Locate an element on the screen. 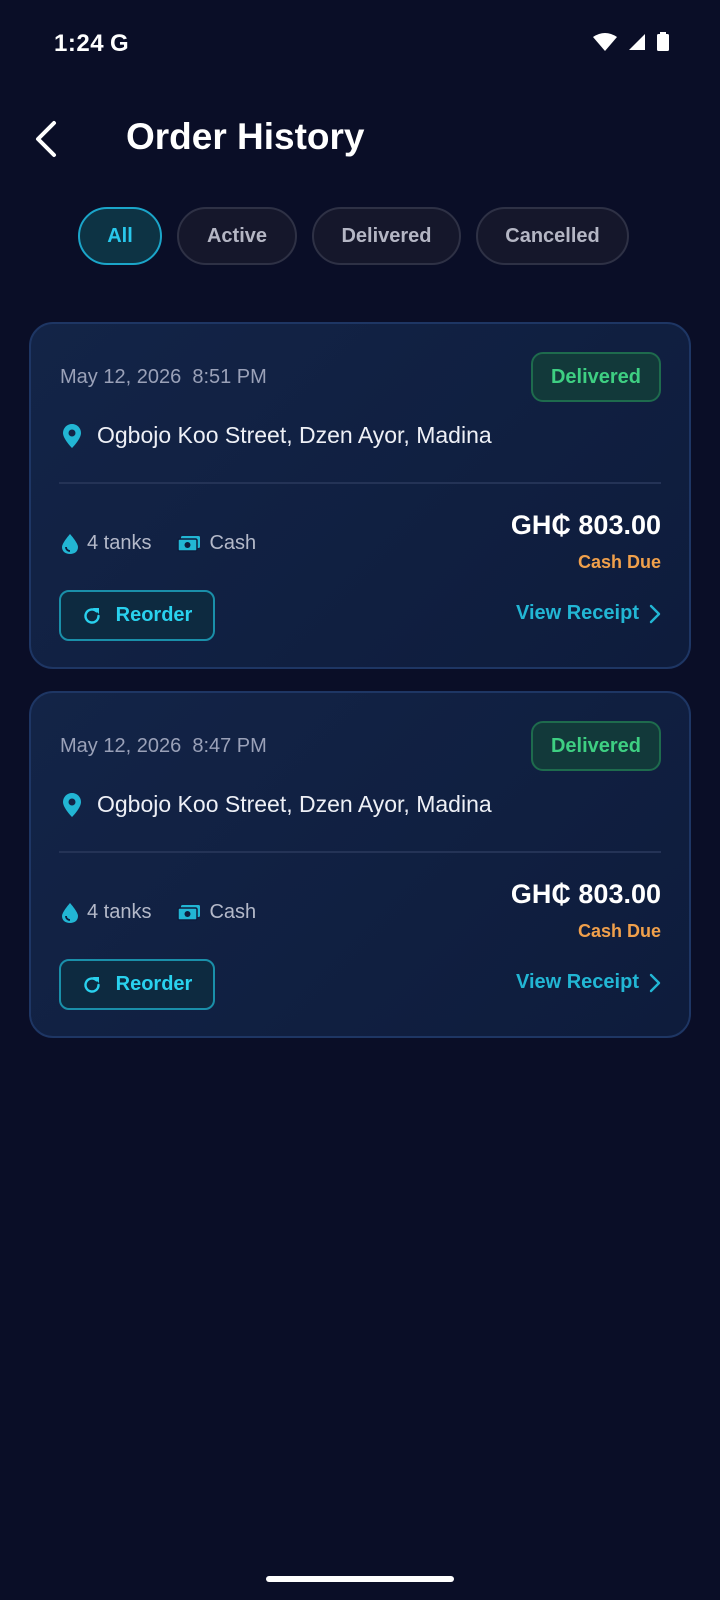 This screenshot has width=720, height=1600. page-title: Order History is located at coordinates (245, 136).